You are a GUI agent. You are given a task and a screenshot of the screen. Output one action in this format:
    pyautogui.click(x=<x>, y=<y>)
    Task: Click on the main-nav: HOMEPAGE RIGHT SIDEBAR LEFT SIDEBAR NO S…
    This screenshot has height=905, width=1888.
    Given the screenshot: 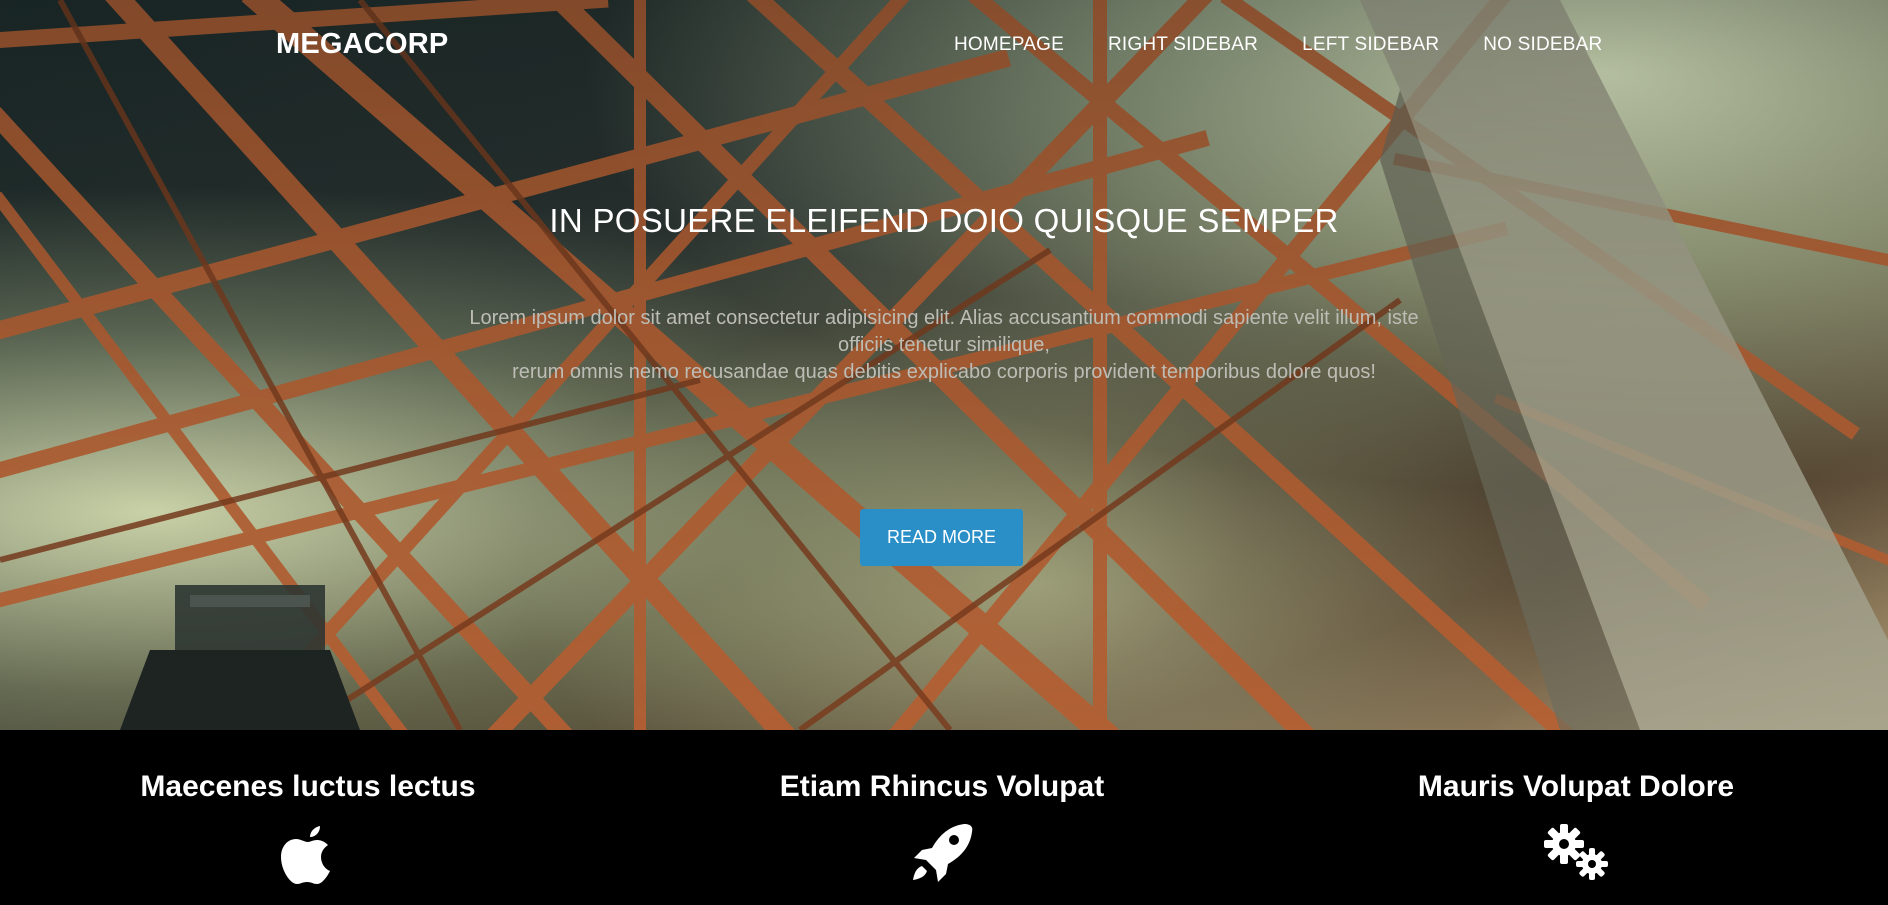 What is the action you would take?
    pyautogui.click(x=1278, y=45)
    